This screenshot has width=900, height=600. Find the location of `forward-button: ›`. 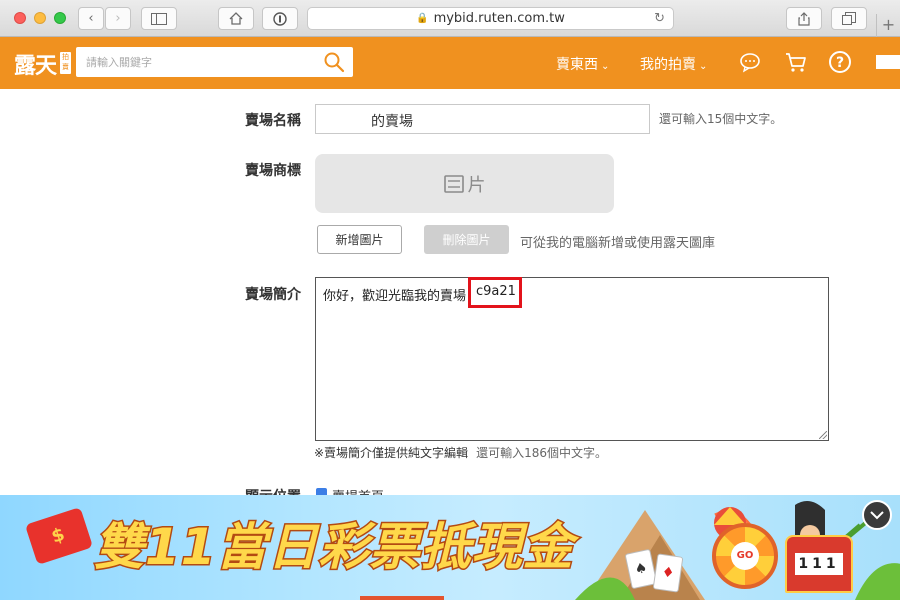

forward-button: › is located at coordinates (118, 18).